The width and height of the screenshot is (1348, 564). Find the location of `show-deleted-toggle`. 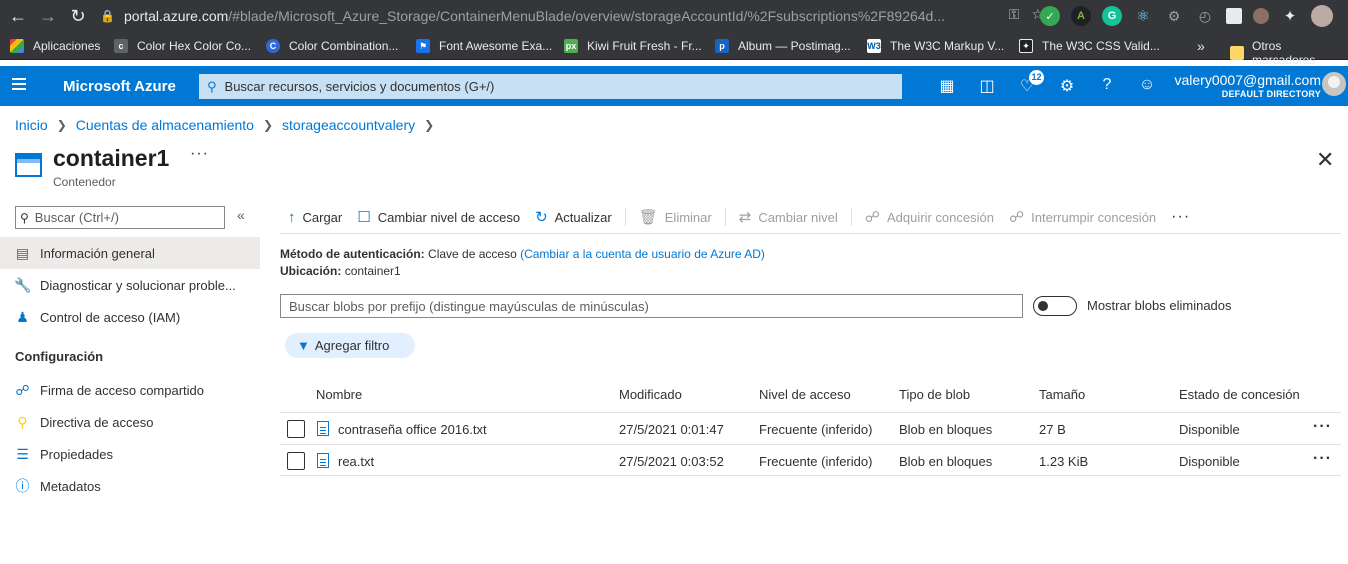

show-deleted-toggle is located at coordinates (1055, 306).